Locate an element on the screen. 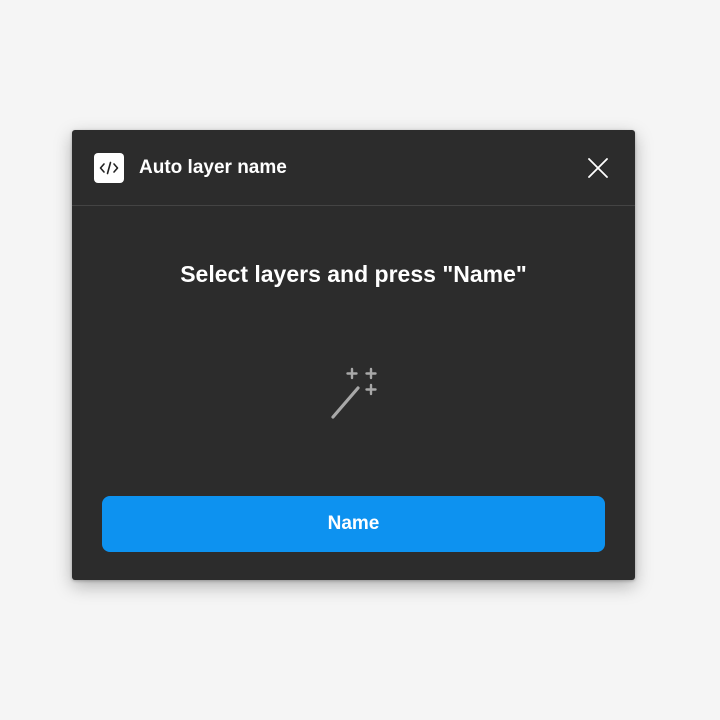 The image size is (720, 720). dialog-titlebar: Auto layer name is located at coordinates (353, 168).